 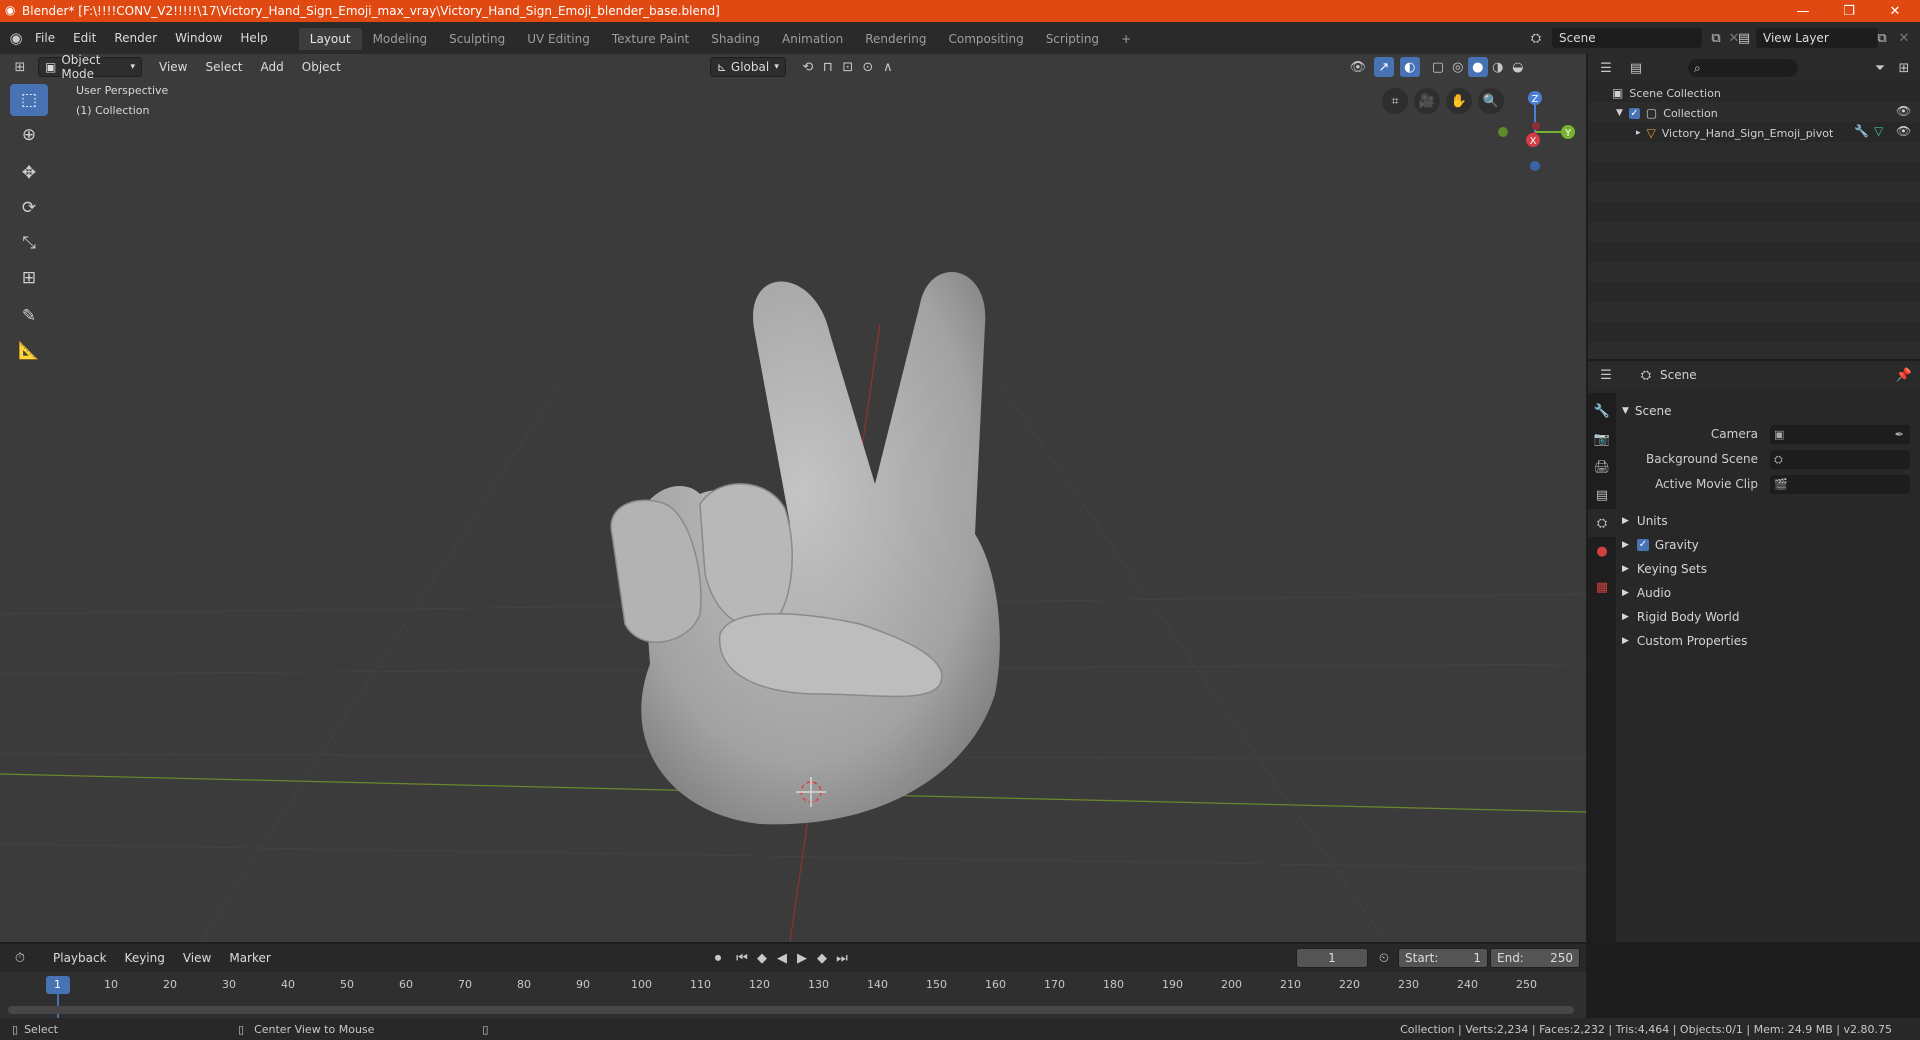 What do you see at coordinates (20, 958) in the screenshot?
I see `timeline-editor-icon: ⏱` at bounding box center [20, 958].